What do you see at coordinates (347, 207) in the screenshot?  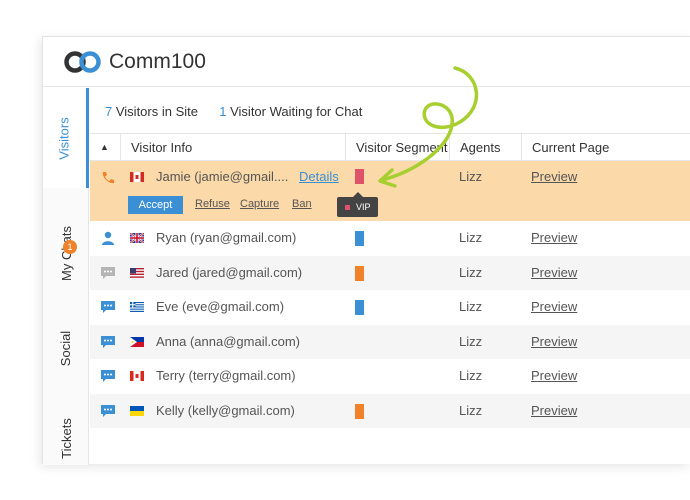 I see `vip-dot-icon` at bounding box center [347, 207].